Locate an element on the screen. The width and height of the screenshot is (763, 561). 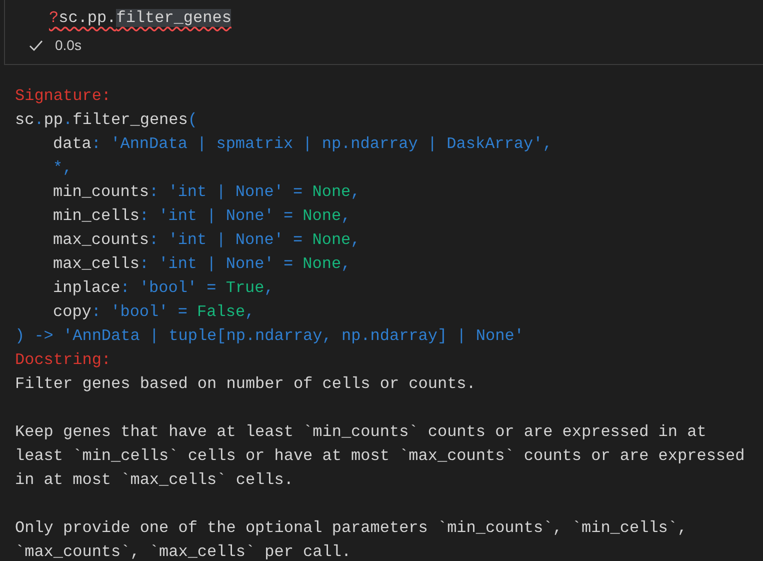
code-line: max_cells: 'int | None' = None, is located at coordinates (202, 264).